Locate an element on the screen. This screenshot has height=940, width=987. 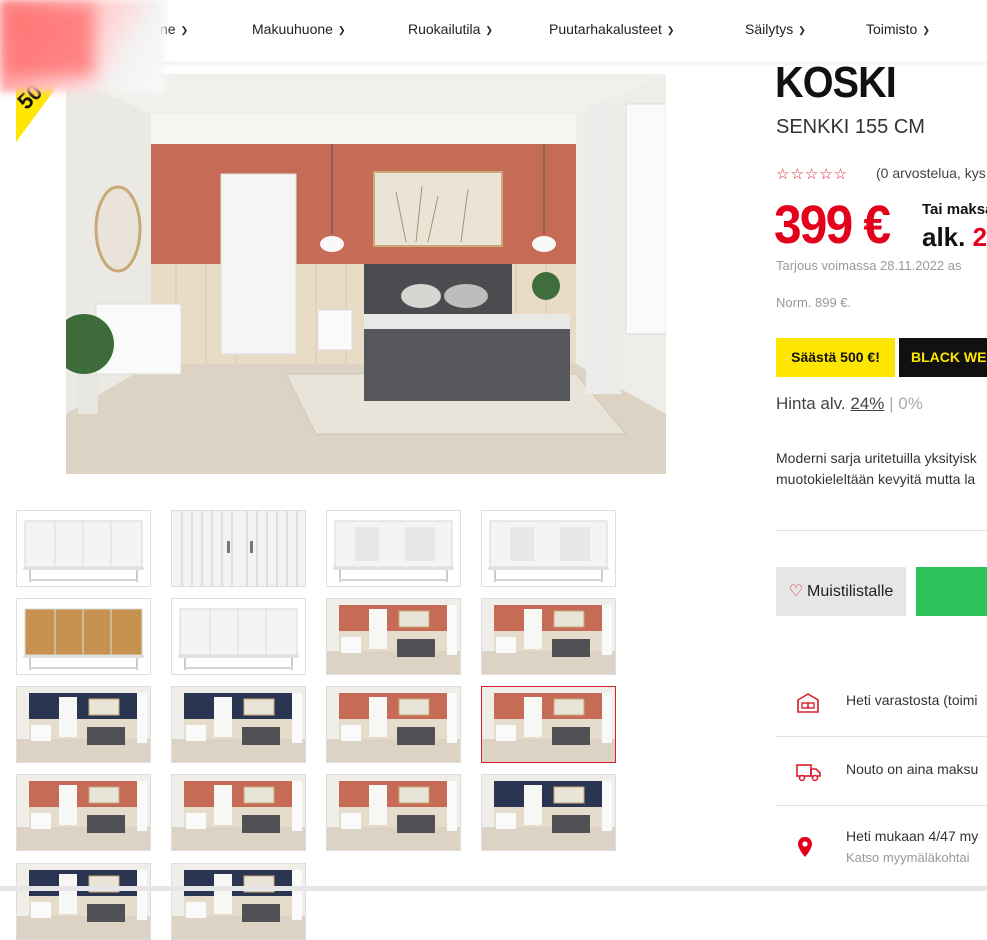
nav-item-sailytys: Säilytys ❯ is located at coordinates (775, 29).